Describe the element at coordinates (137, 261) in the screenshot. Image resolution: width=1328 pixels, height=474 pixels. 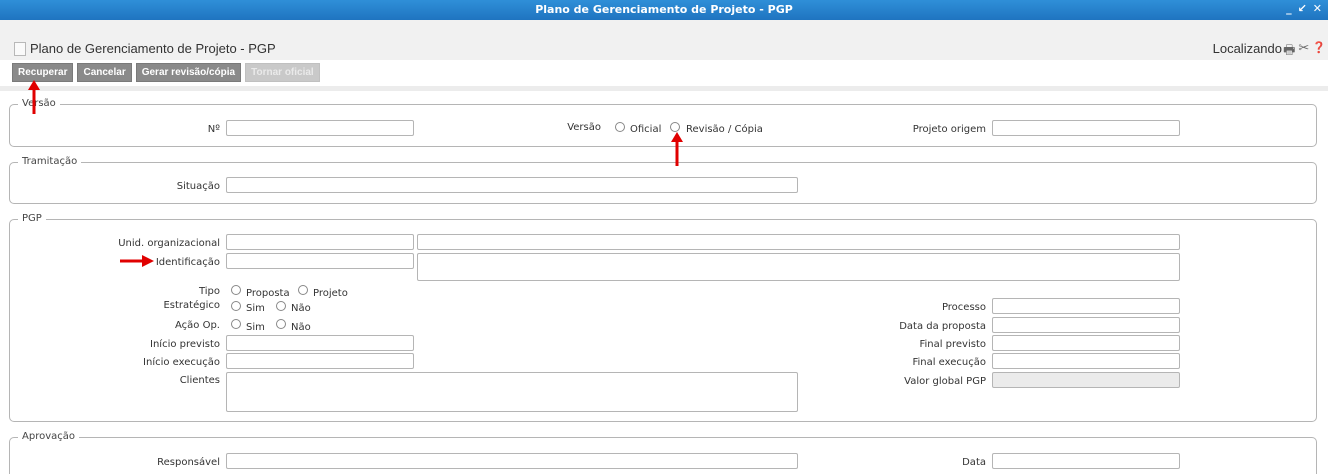
I see `arrow-right-identificacao-icon` at that location.